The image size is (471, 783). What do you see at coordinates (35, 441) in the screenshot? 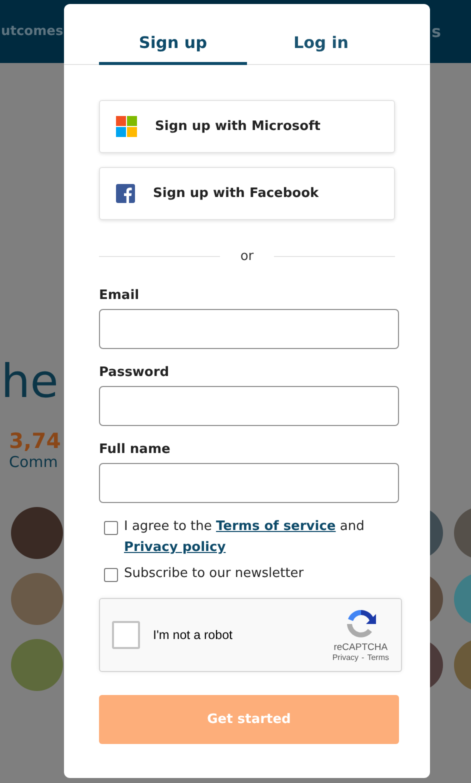
I see `stat-value: 3,74` at bounding box center [35, 441].